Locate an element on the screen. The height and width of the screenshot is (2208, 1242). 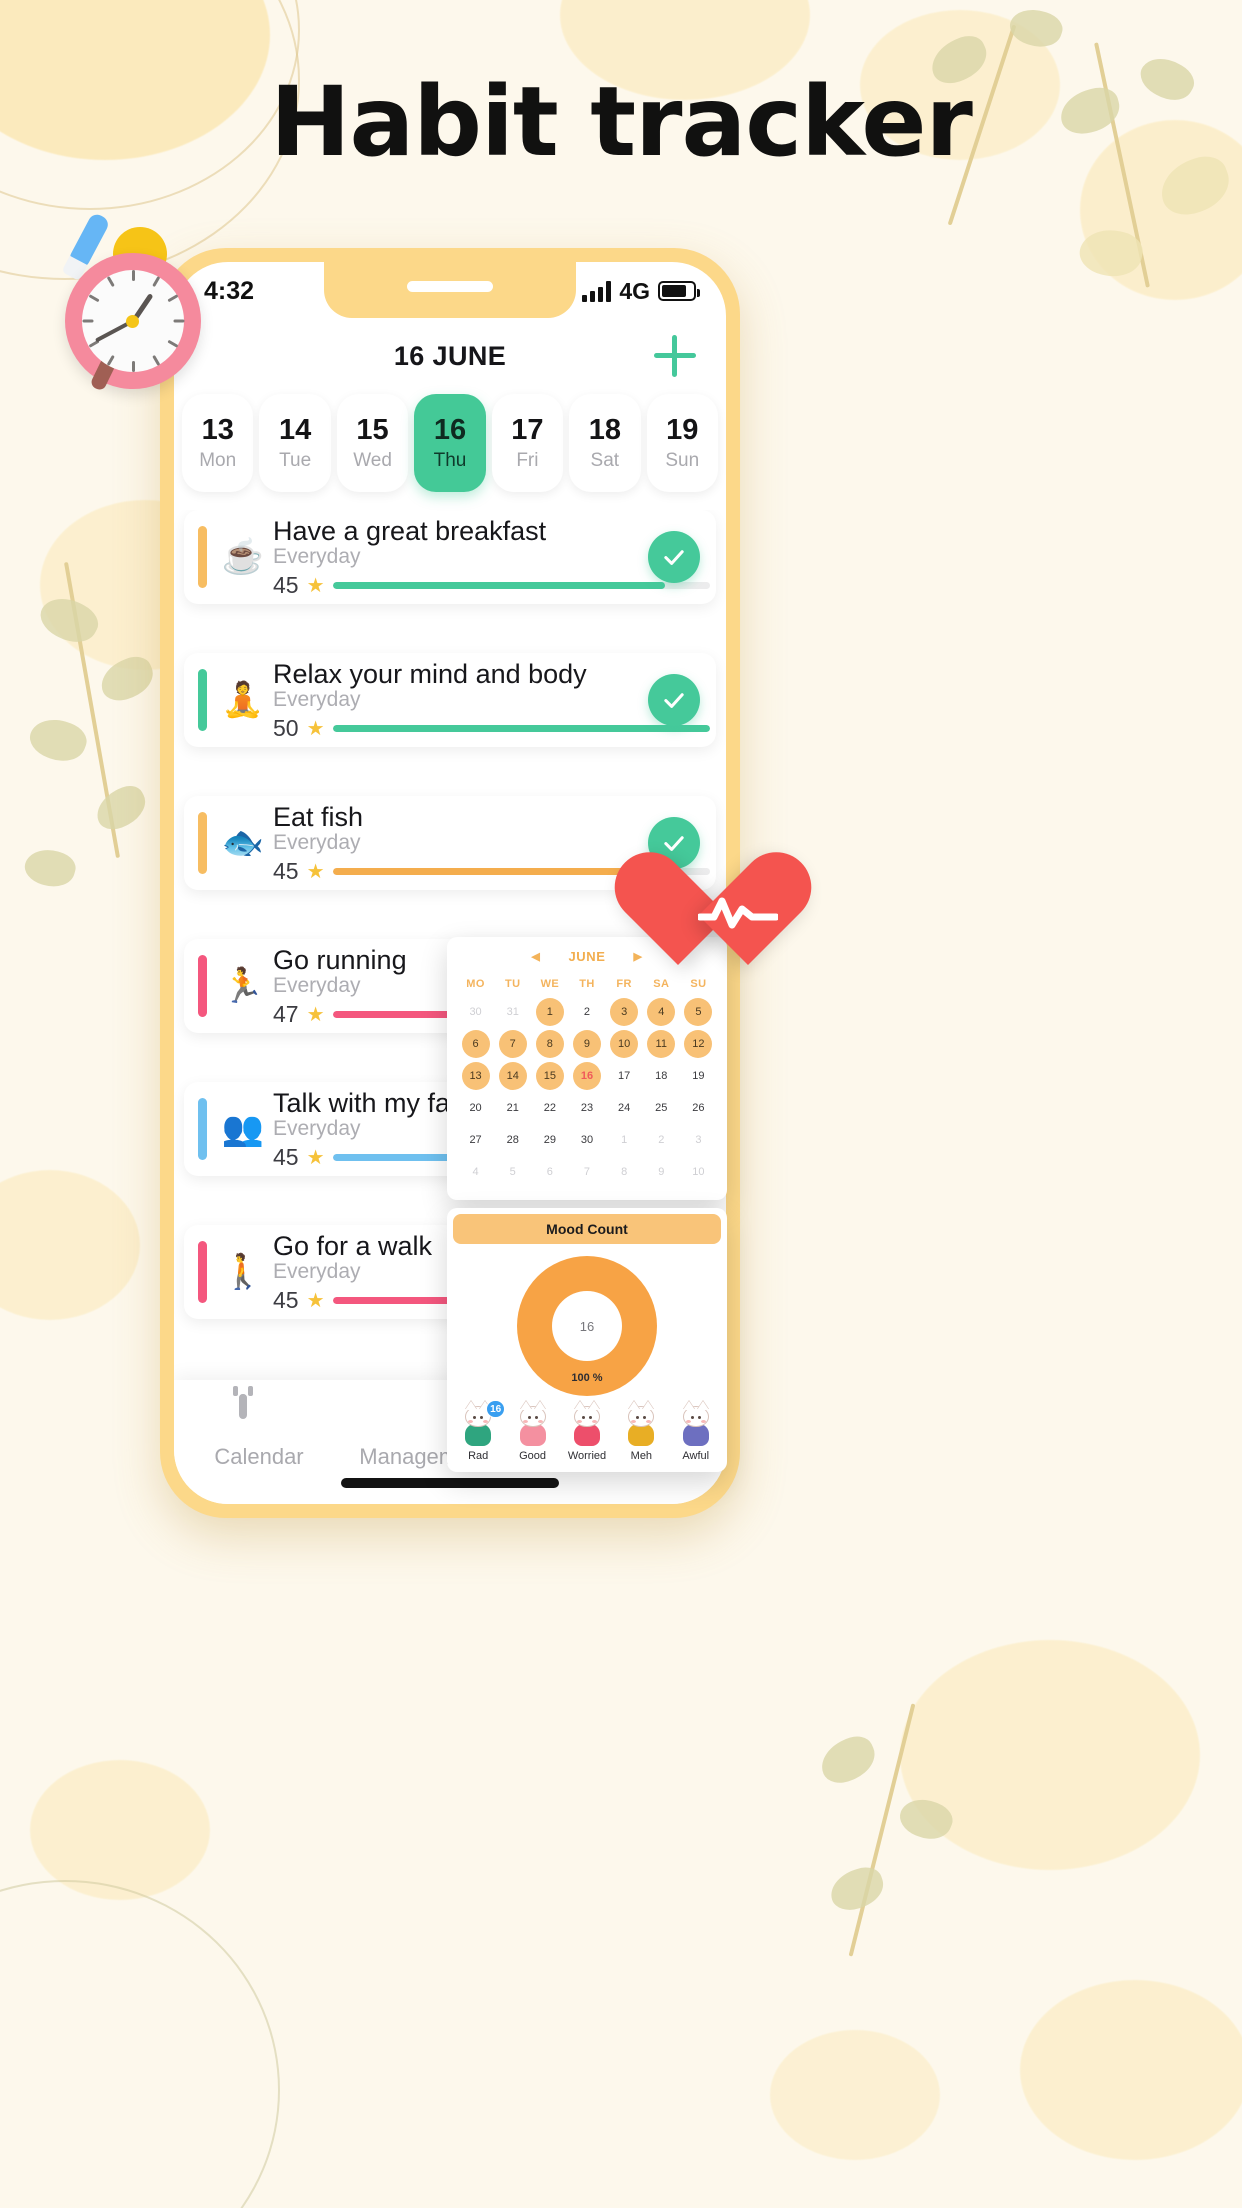
week-day-fri: 17 Fri is located at coordinates (527, 443).